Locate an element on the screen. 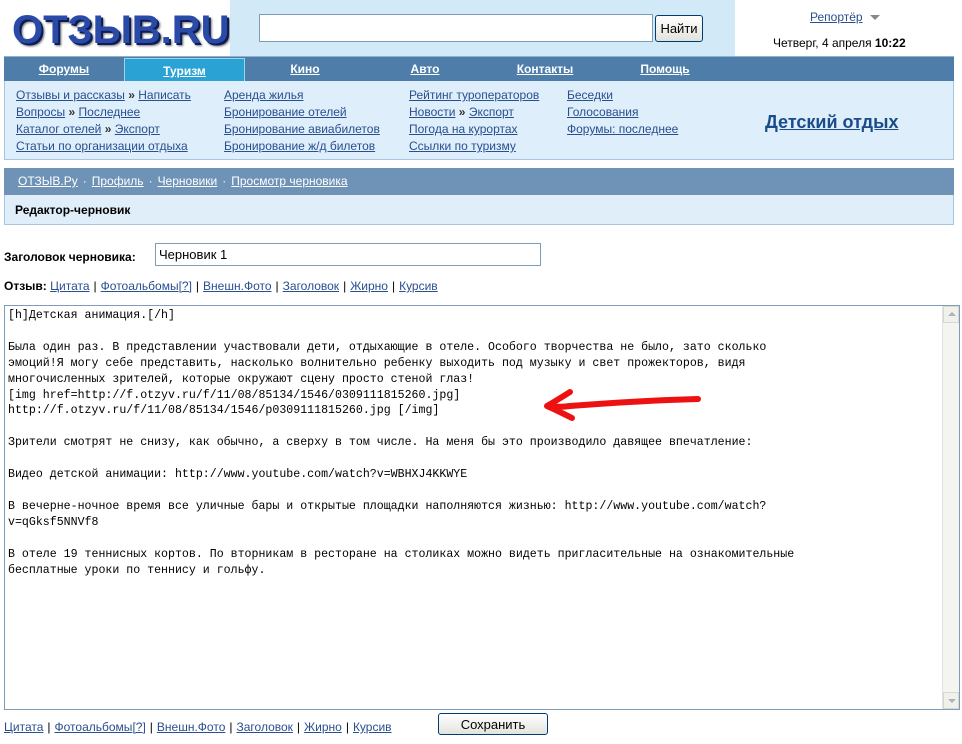 The image size is (962, 744). kids-vacation-link: Детский отдых is located at coordinates (831, 122).